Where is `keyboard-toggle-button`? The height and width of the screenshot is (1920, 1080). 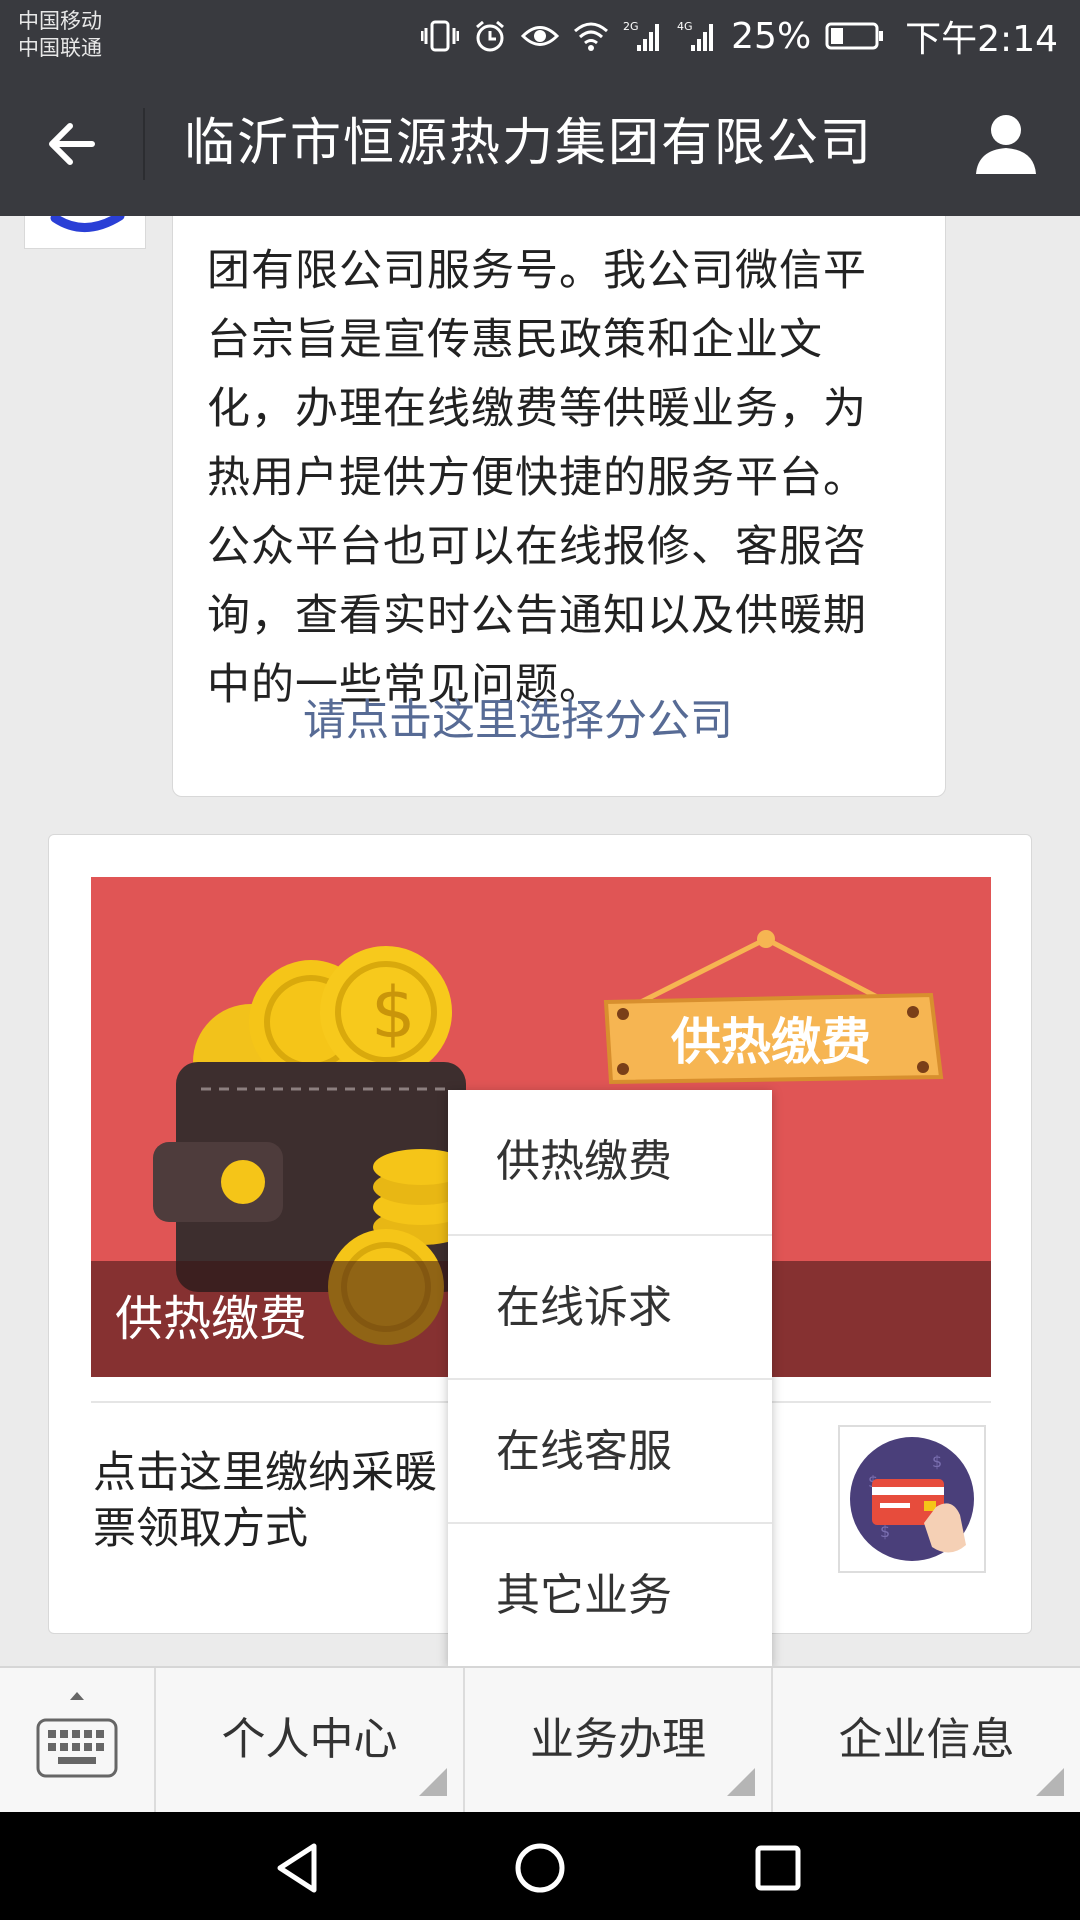
keyboard-toggle-button is located at coordinates (77, 1740).